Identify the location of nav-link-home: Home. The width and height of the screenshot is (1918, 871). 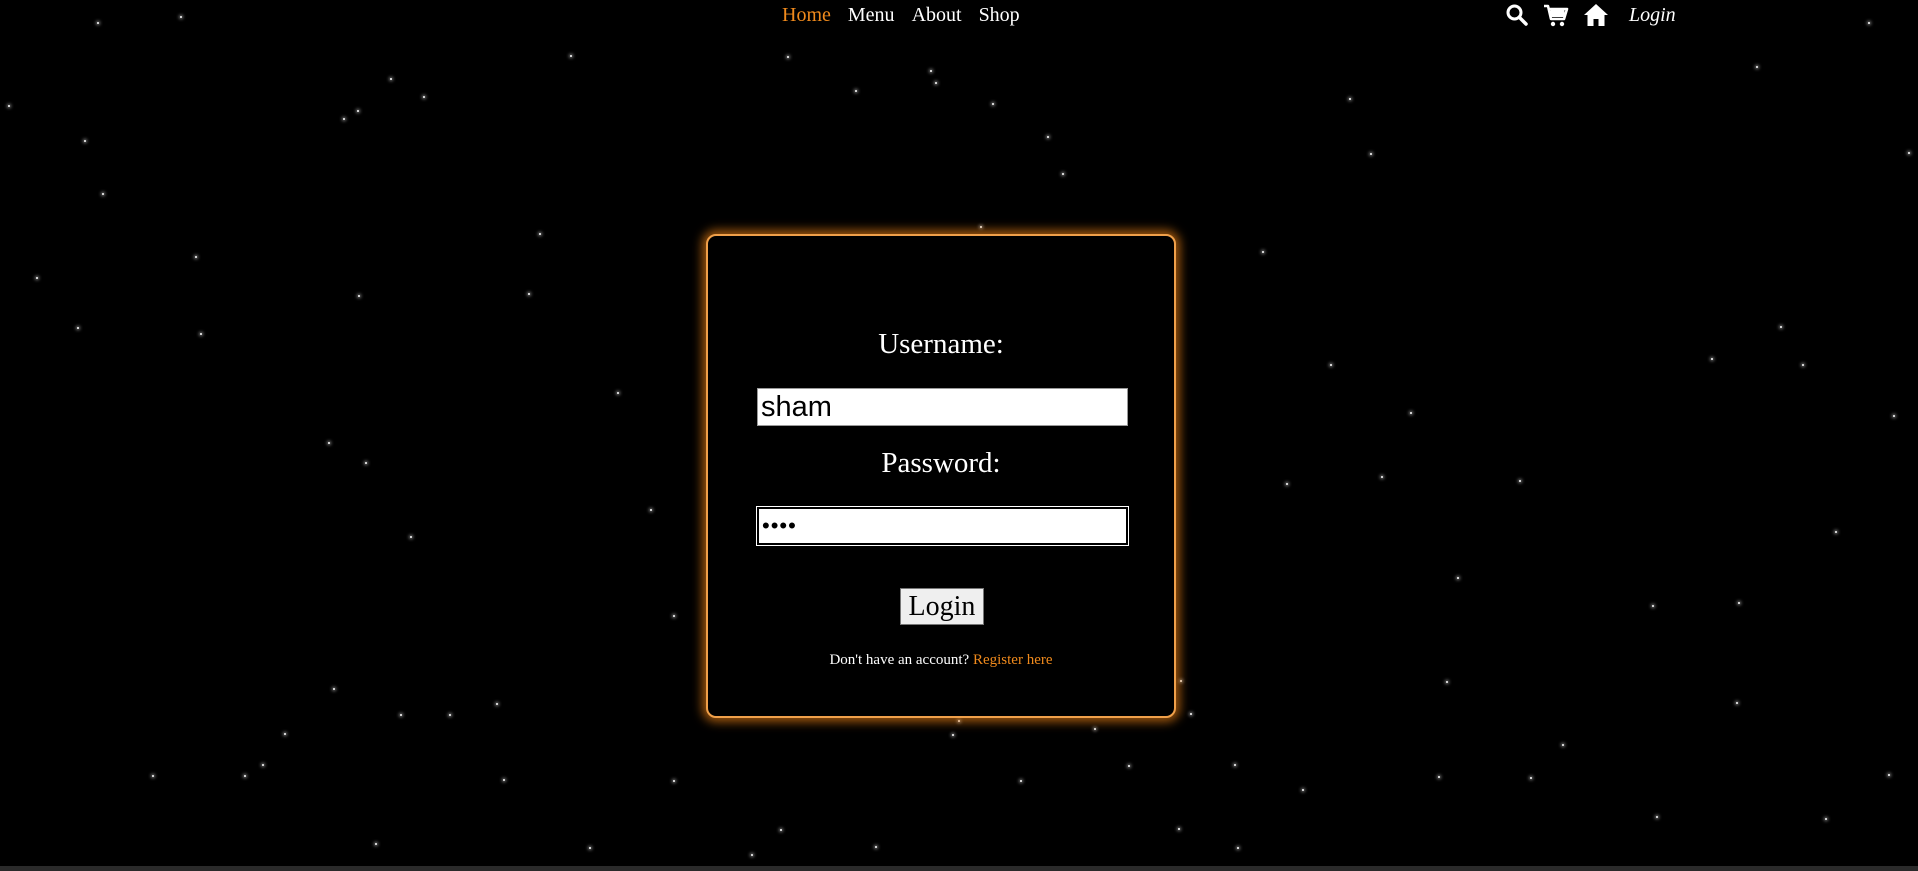
(806, 15).